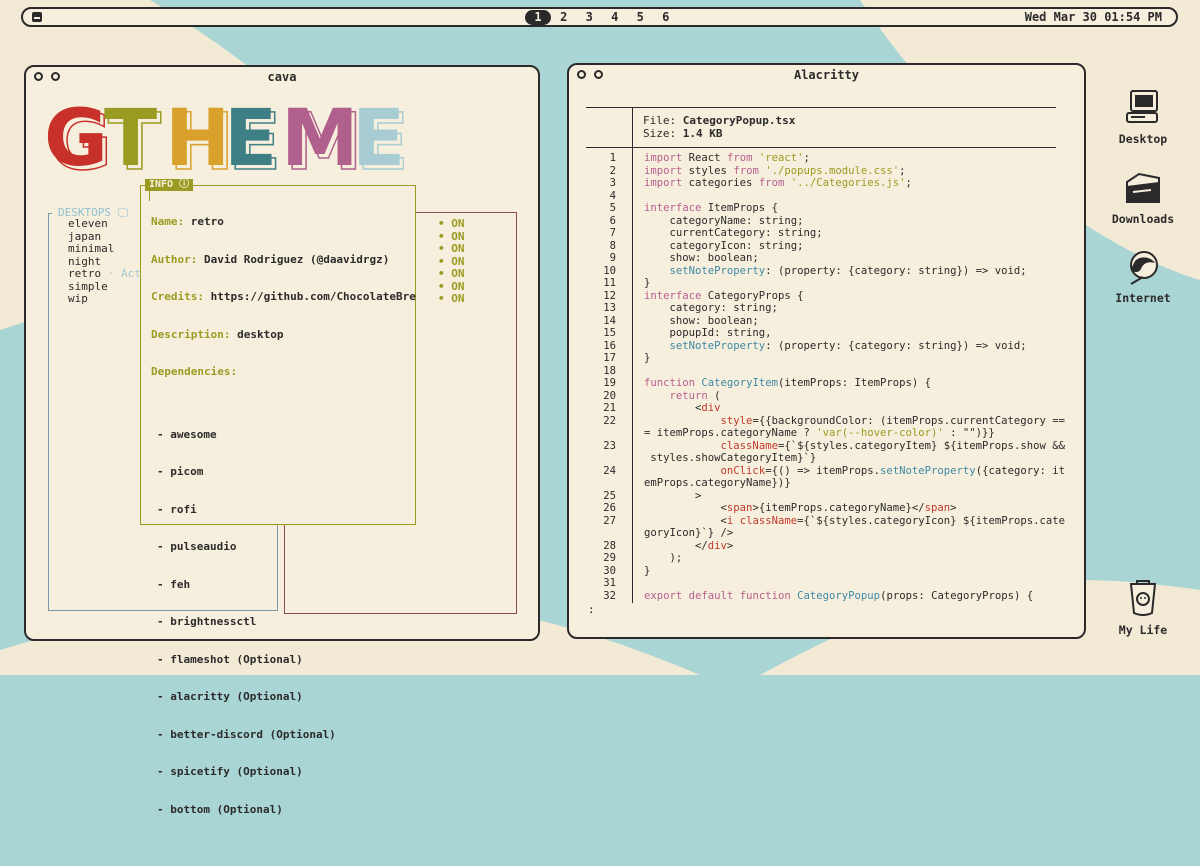 This screenshot has height=866, width=1200. What do you see at coordinates (821, 107) in the screenshot?
I see `divider` at bounding box center [821, 107].